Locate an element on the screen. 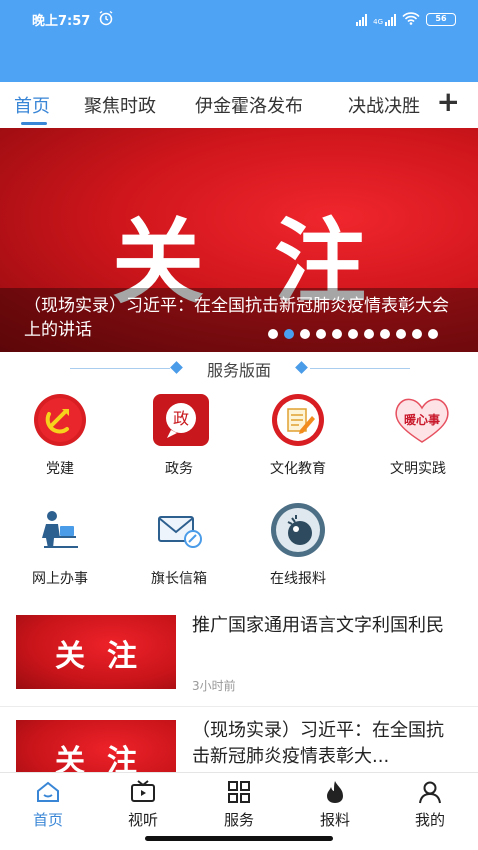 This screenshot has width=478, height=850. warm-heart-badge: 暖心事 is located at coordinates (422, 419).